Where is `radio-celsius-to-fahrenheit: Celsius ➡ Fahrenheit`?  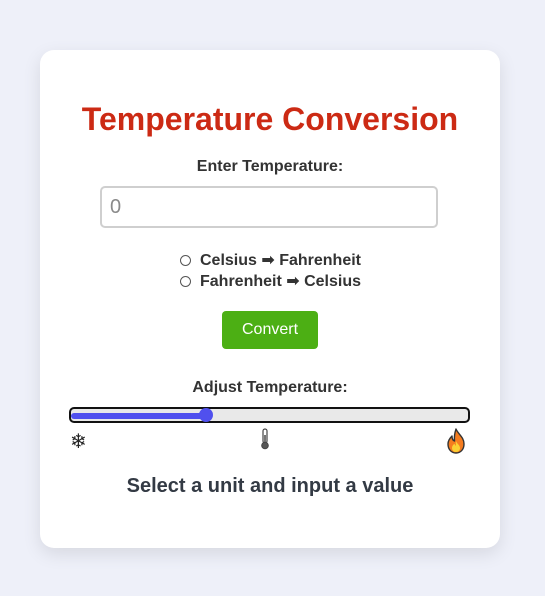 radio-celsius-to-fahrenheit: Celsius ➡ Fahrenheit is located at coordinates (270, 260).